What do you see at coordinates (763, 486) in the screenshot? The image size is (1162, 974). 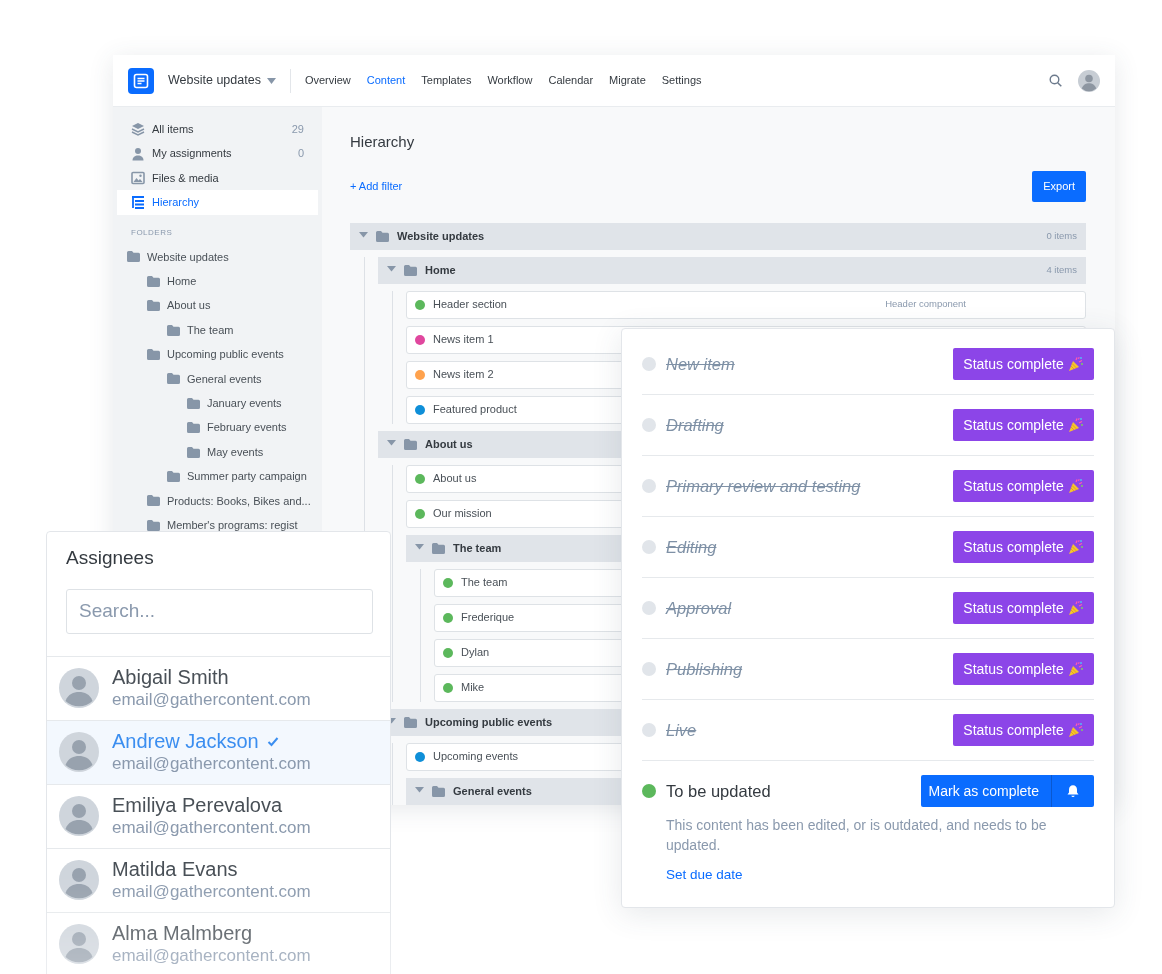 I see `status-name: Primary review and testing` at bounding box center [763, 486].